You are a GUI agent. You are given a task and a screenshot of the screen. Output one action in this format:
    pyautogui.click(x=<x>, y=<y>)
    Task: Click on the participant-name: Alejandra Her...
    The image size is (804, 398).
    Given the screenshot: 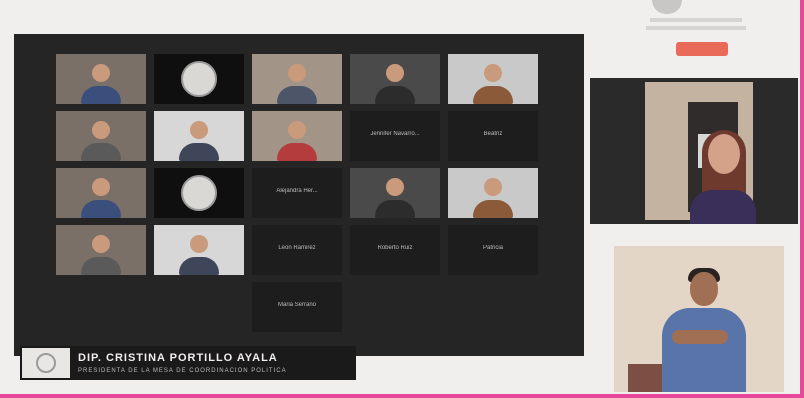 What is the action you would take?
    pyautogui.click(x=297, y=191)
    